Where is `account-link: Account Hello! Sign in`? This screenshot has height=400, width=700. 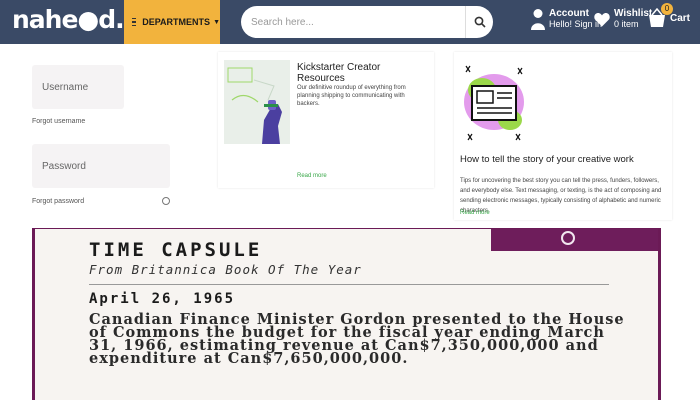
account-link: Account Hello! Sign in is located at coordinates (566, 19).